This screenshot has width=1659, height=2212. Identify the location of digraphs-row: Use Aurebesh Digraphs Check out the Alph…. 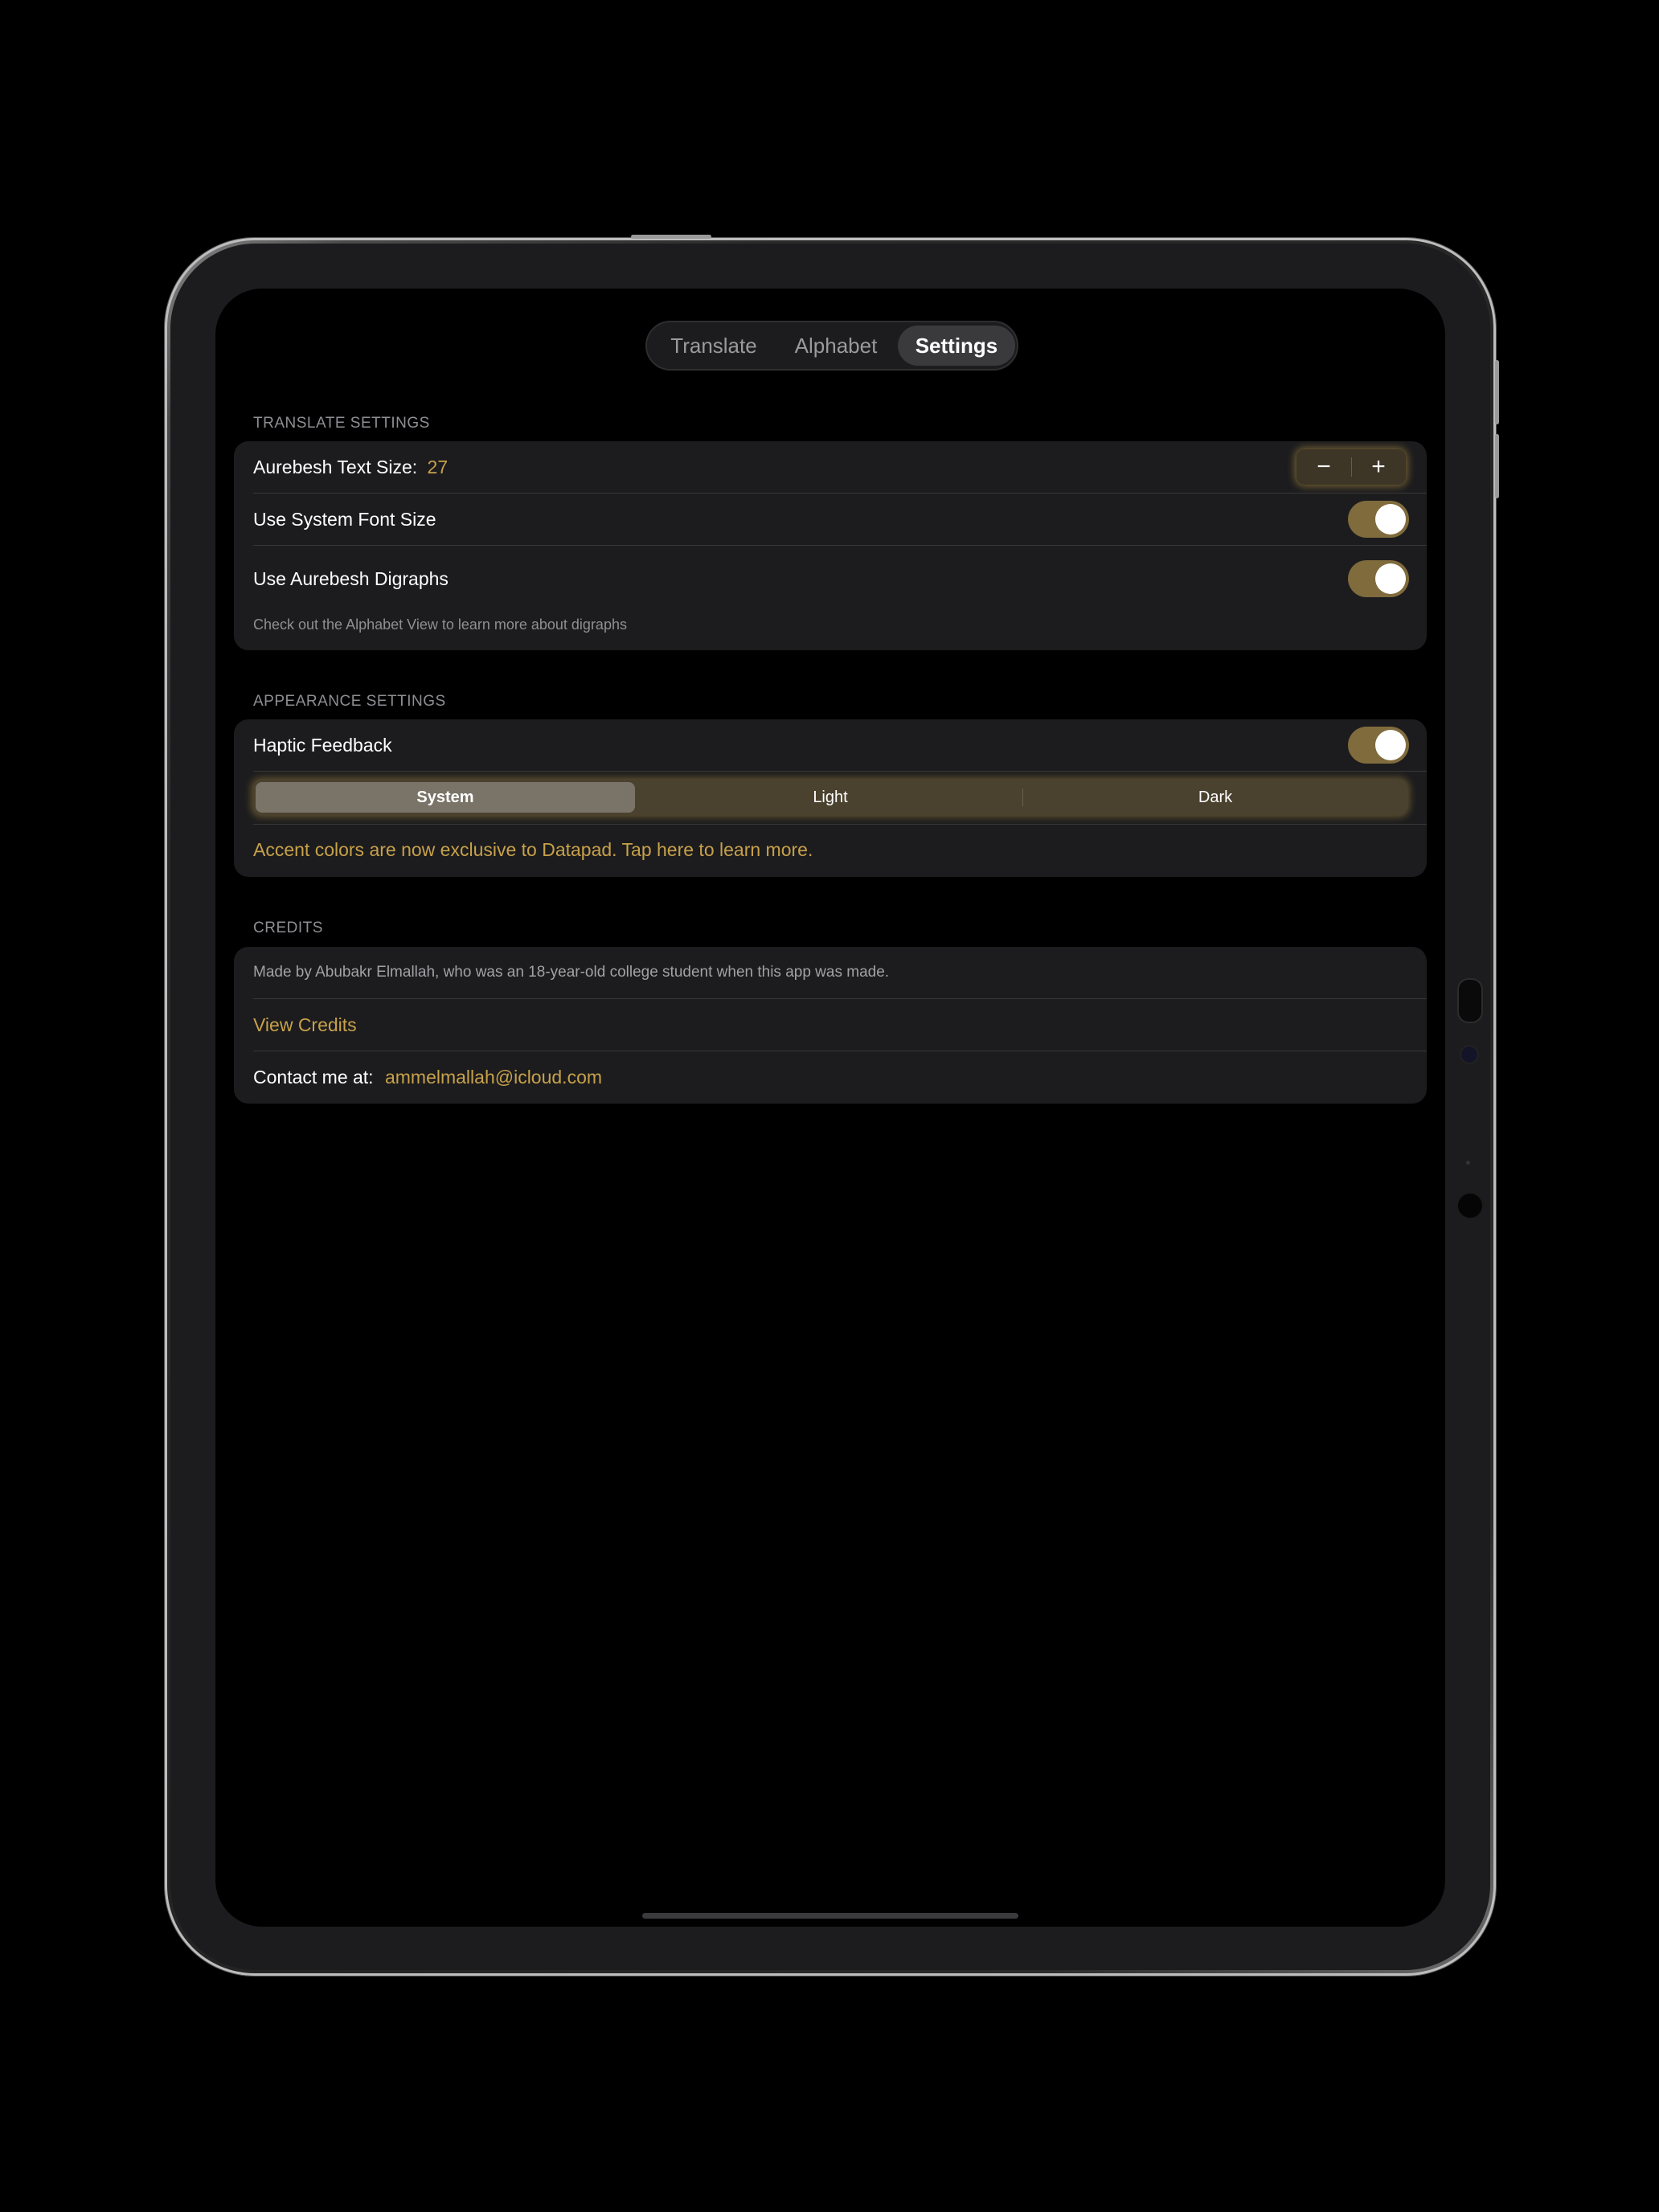
(830, 598).